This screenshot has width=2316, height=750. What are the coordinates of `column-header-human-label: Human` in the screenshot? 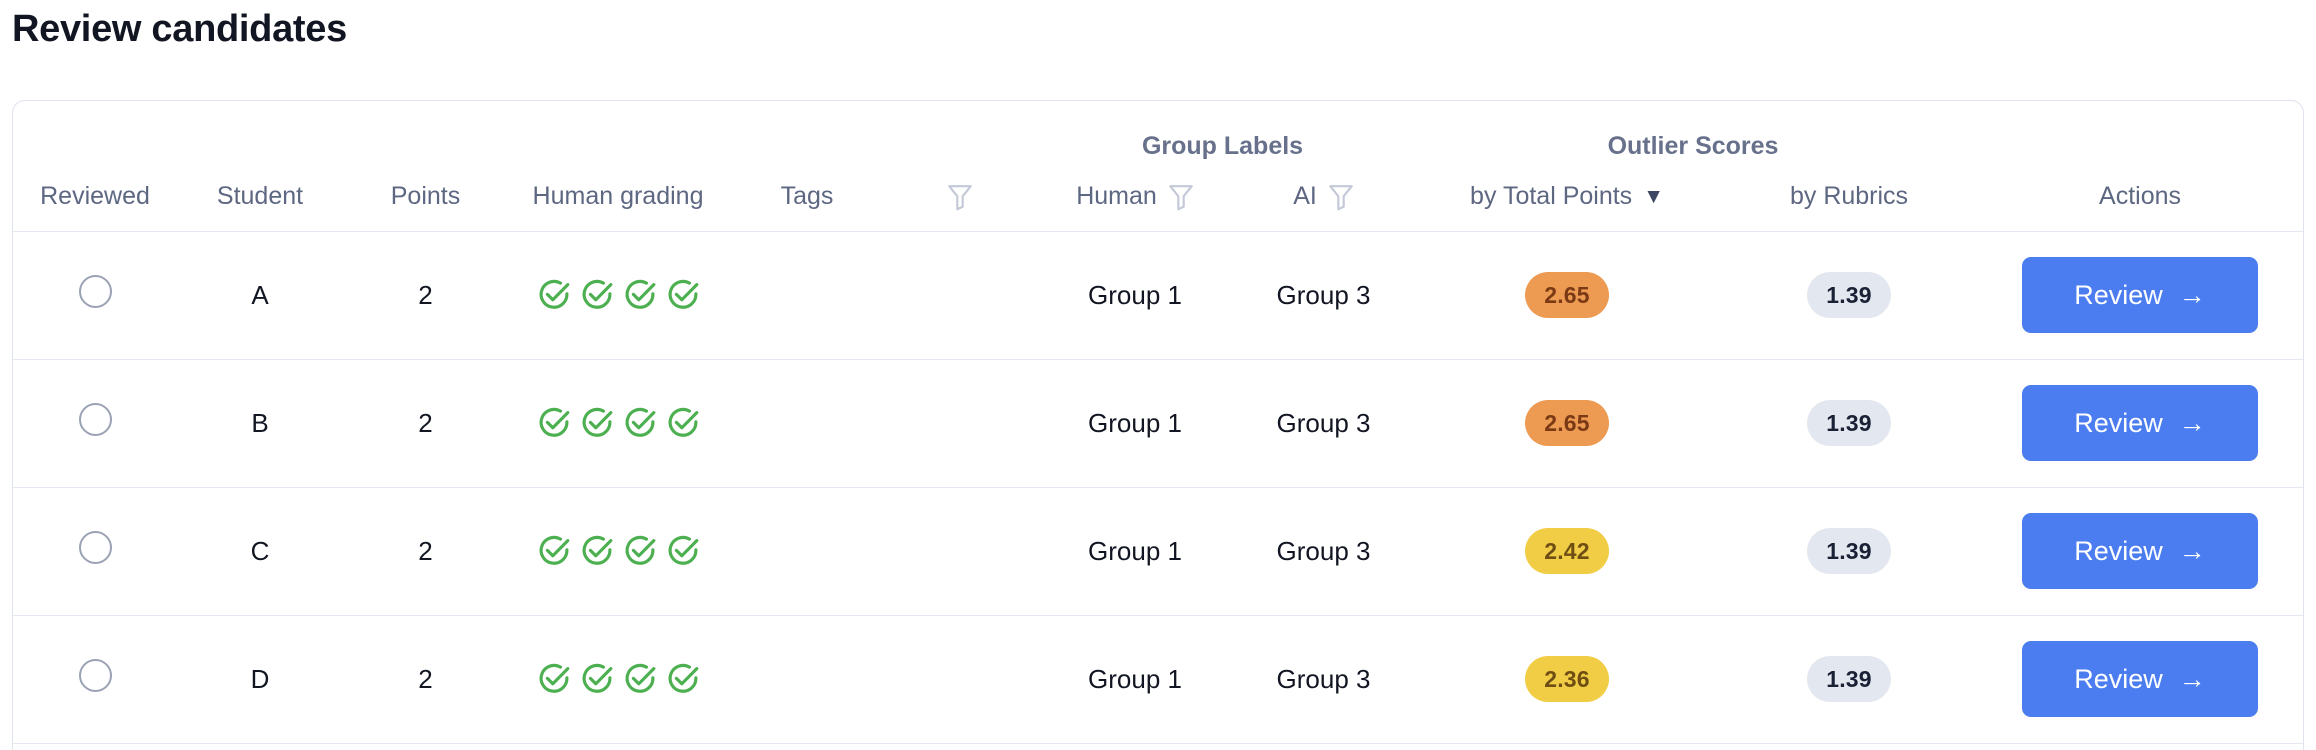 It's located at (1116, 196).